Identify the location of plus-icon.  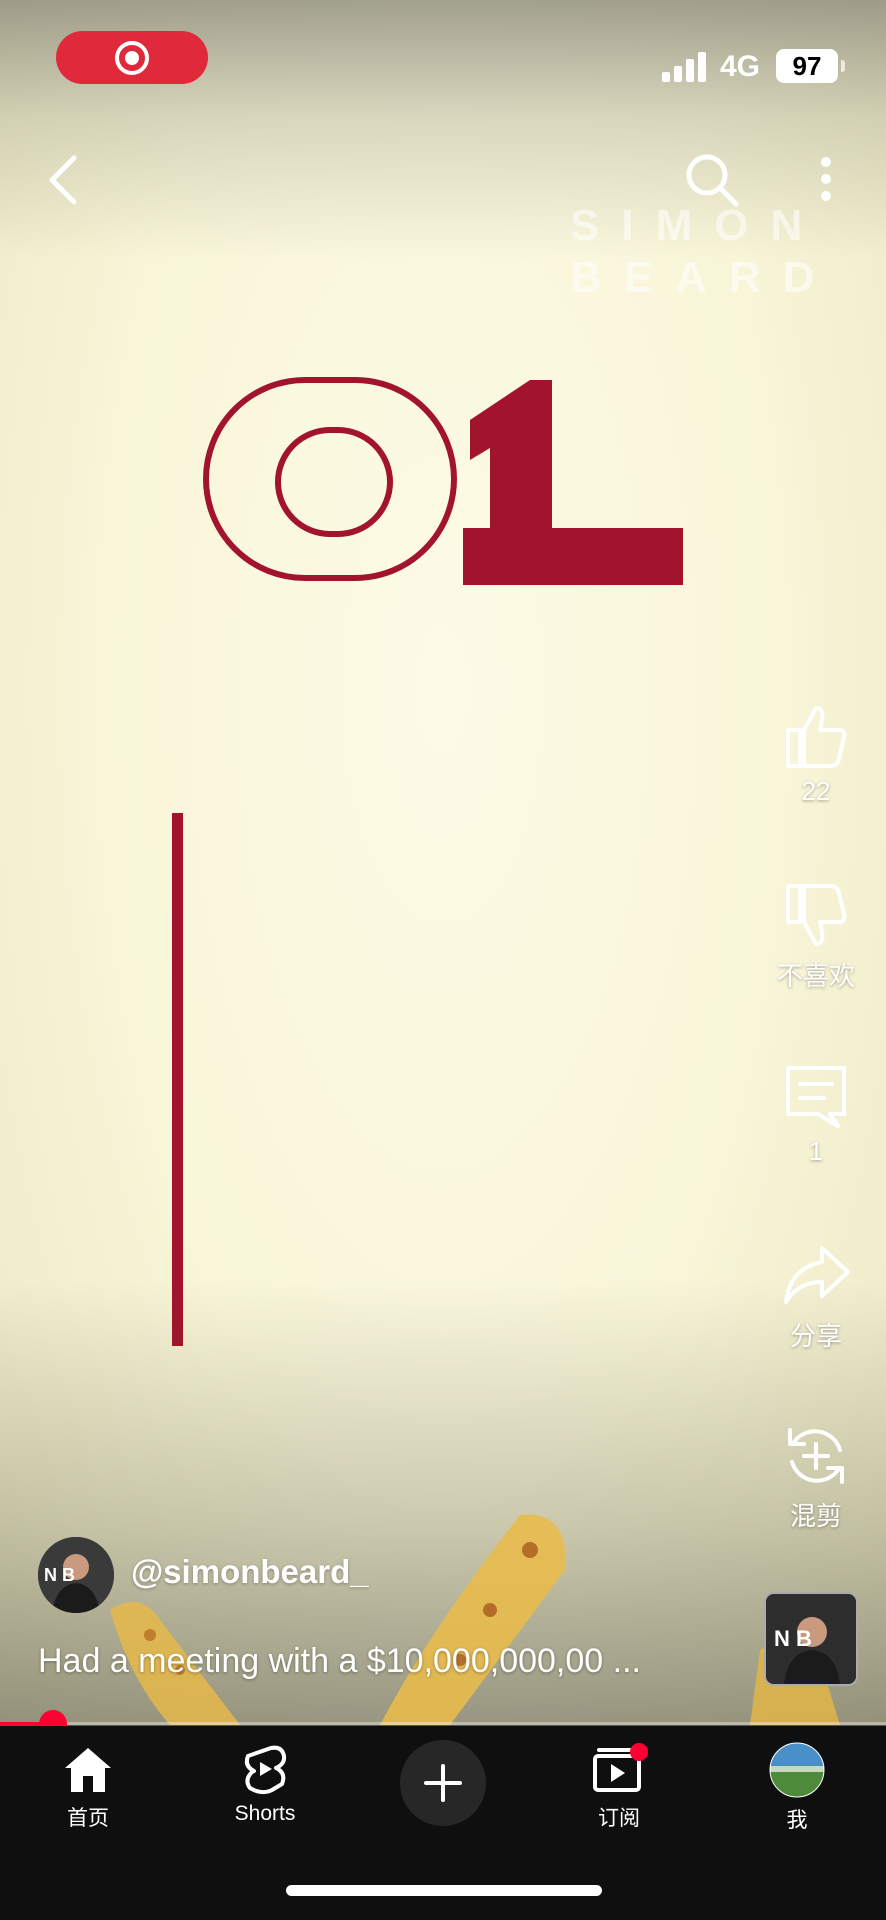
(443, 1783).